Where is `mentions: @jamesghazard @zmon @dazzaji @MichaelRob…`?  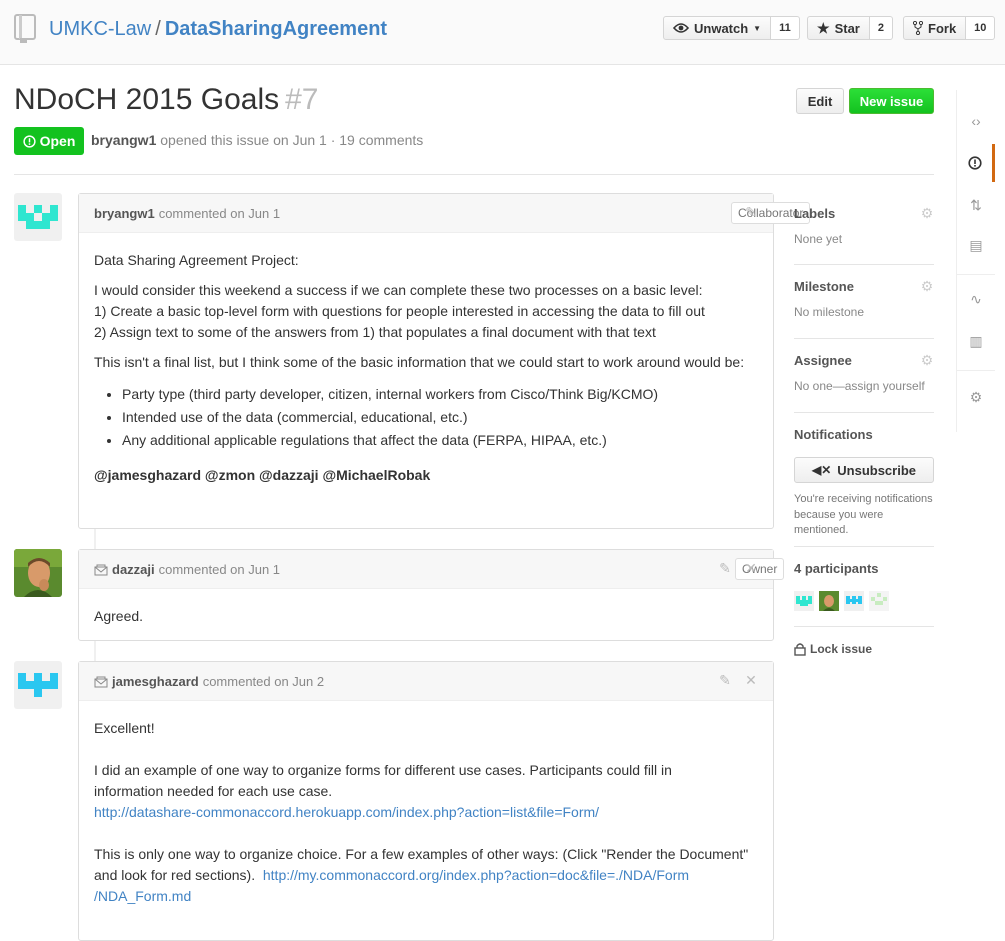
mentions: @jamesghazard @zmon @dazzaji @MichaelRob… is located at coordinates (426, 475).